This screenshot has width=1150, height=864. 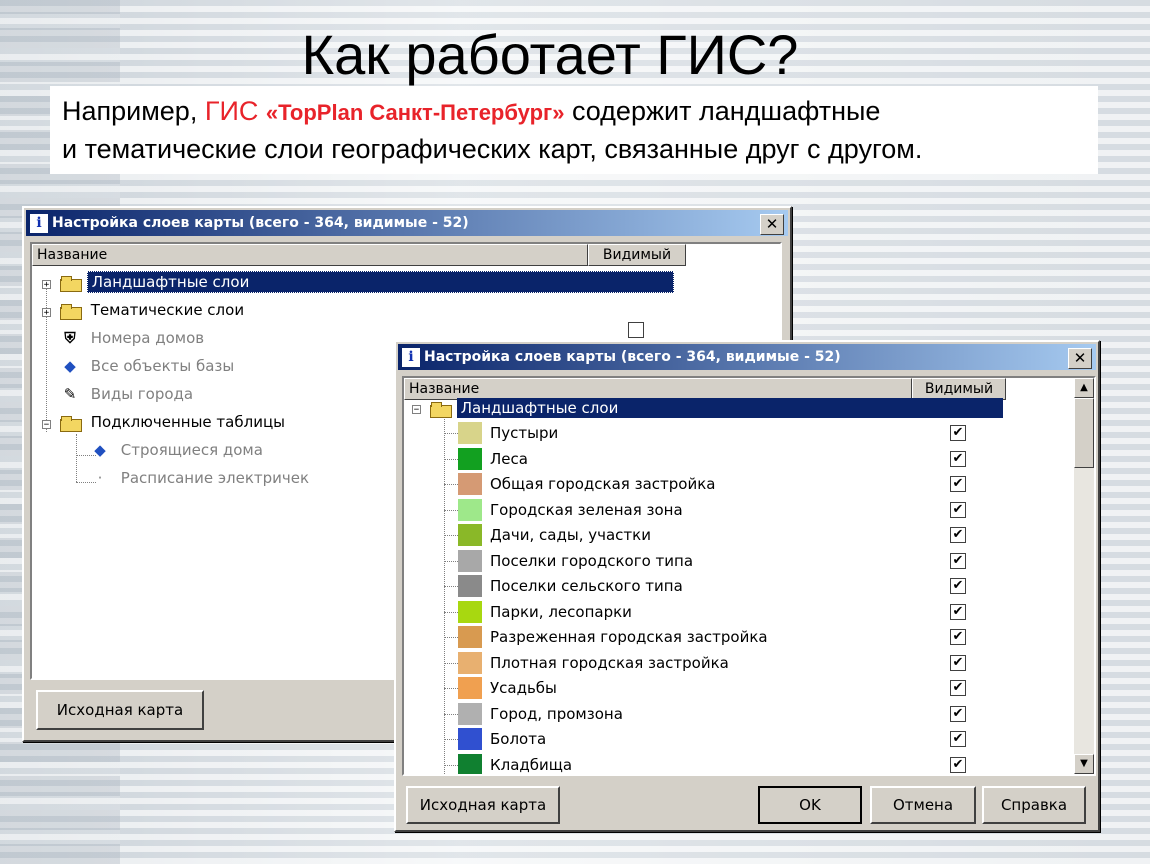 I want to click on layer-row: Плотная городская застройка, so click(x=609, y=663).